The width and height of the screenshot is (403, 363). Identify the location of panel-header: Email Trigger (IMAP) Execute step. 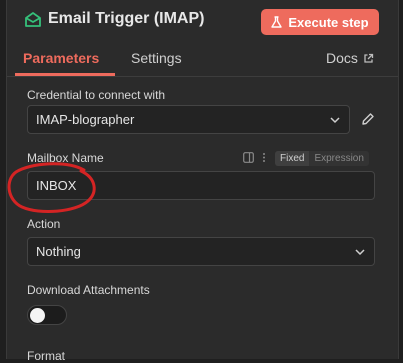
(202, 21).